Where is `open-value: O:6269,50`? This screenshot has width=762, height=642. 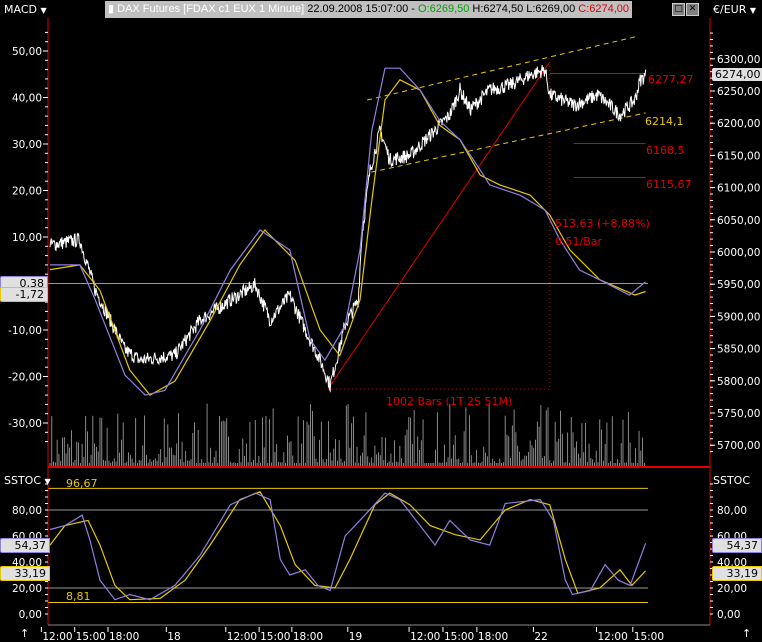
open-value: O:6269,50 is located at coordinates (443, 9).